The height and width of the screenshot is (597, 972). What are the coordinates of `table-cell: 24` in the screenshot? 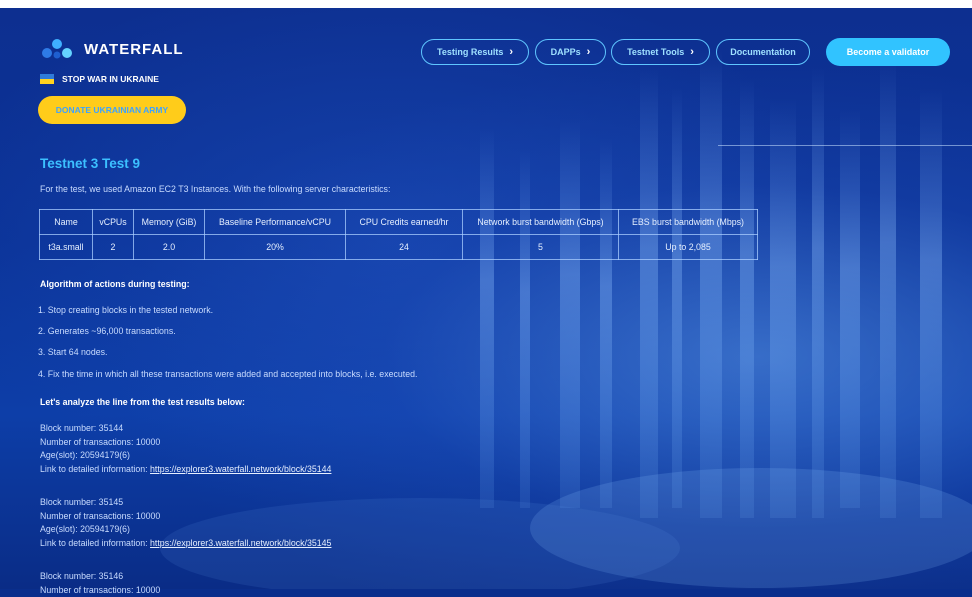 It's located at (404, 247).